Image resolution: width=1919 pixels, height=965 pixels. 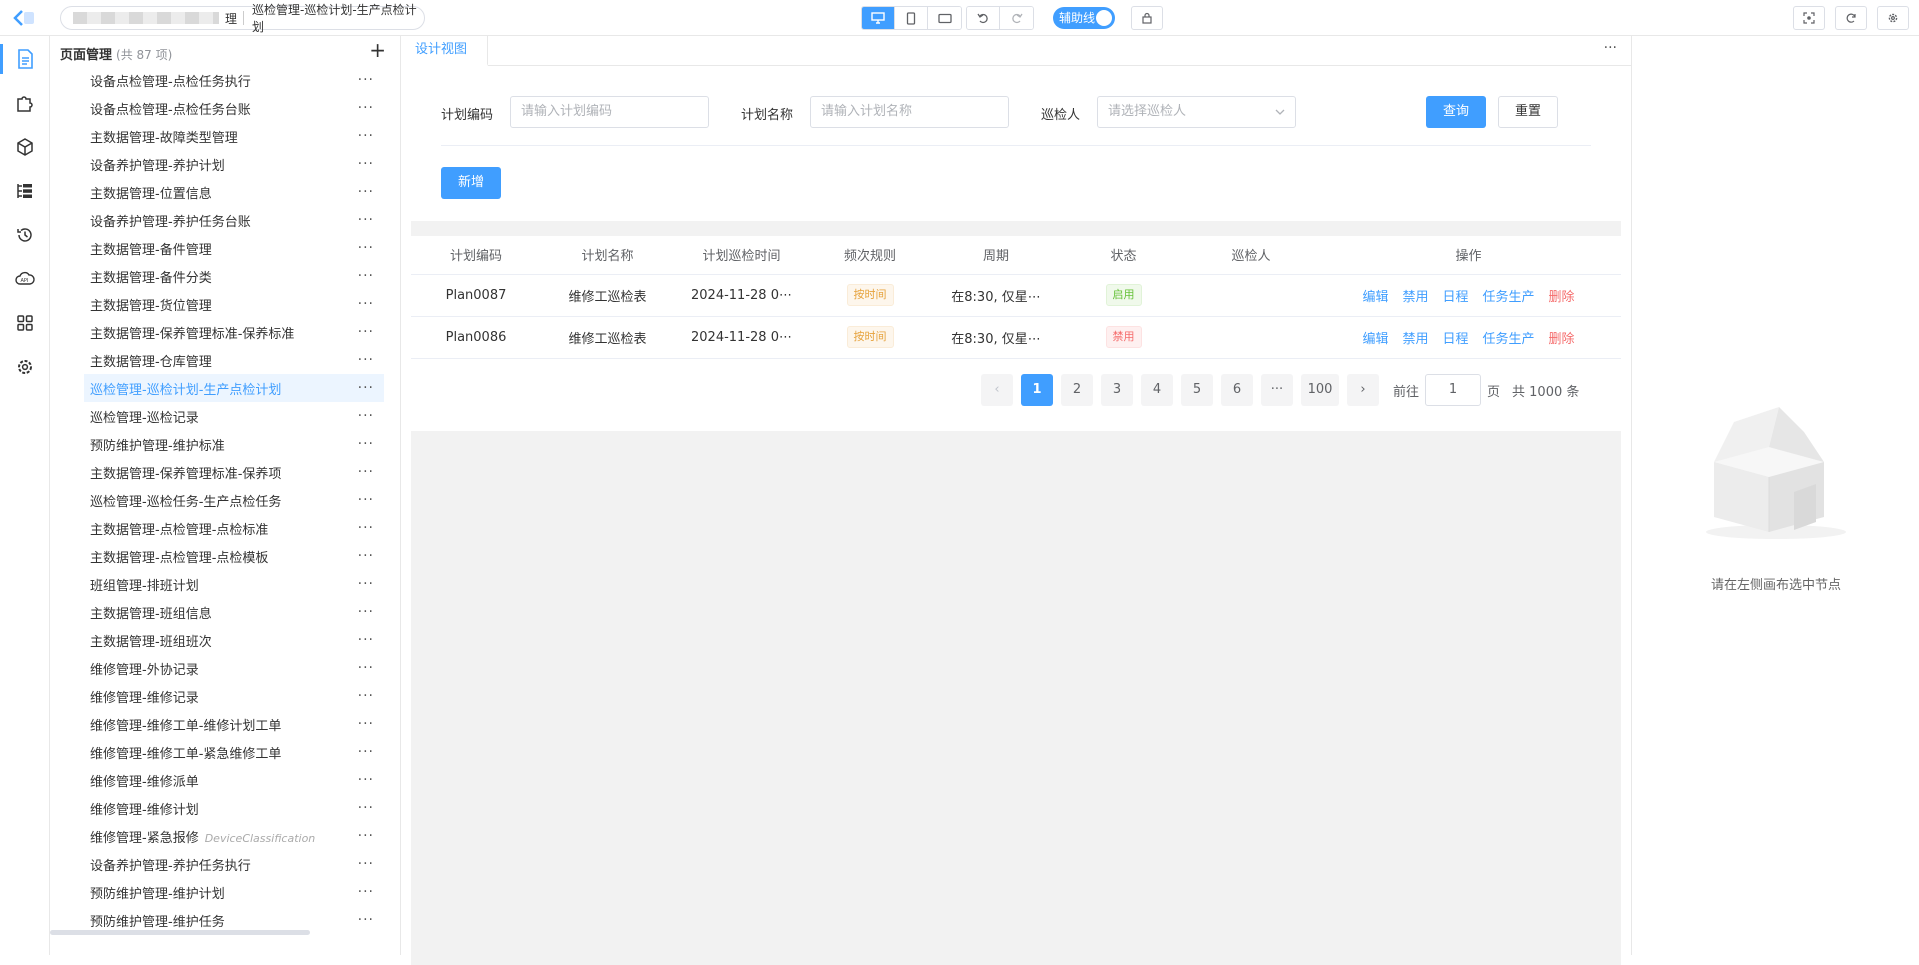 I want to click on add-button: 新增, so click(x=471, y=183).